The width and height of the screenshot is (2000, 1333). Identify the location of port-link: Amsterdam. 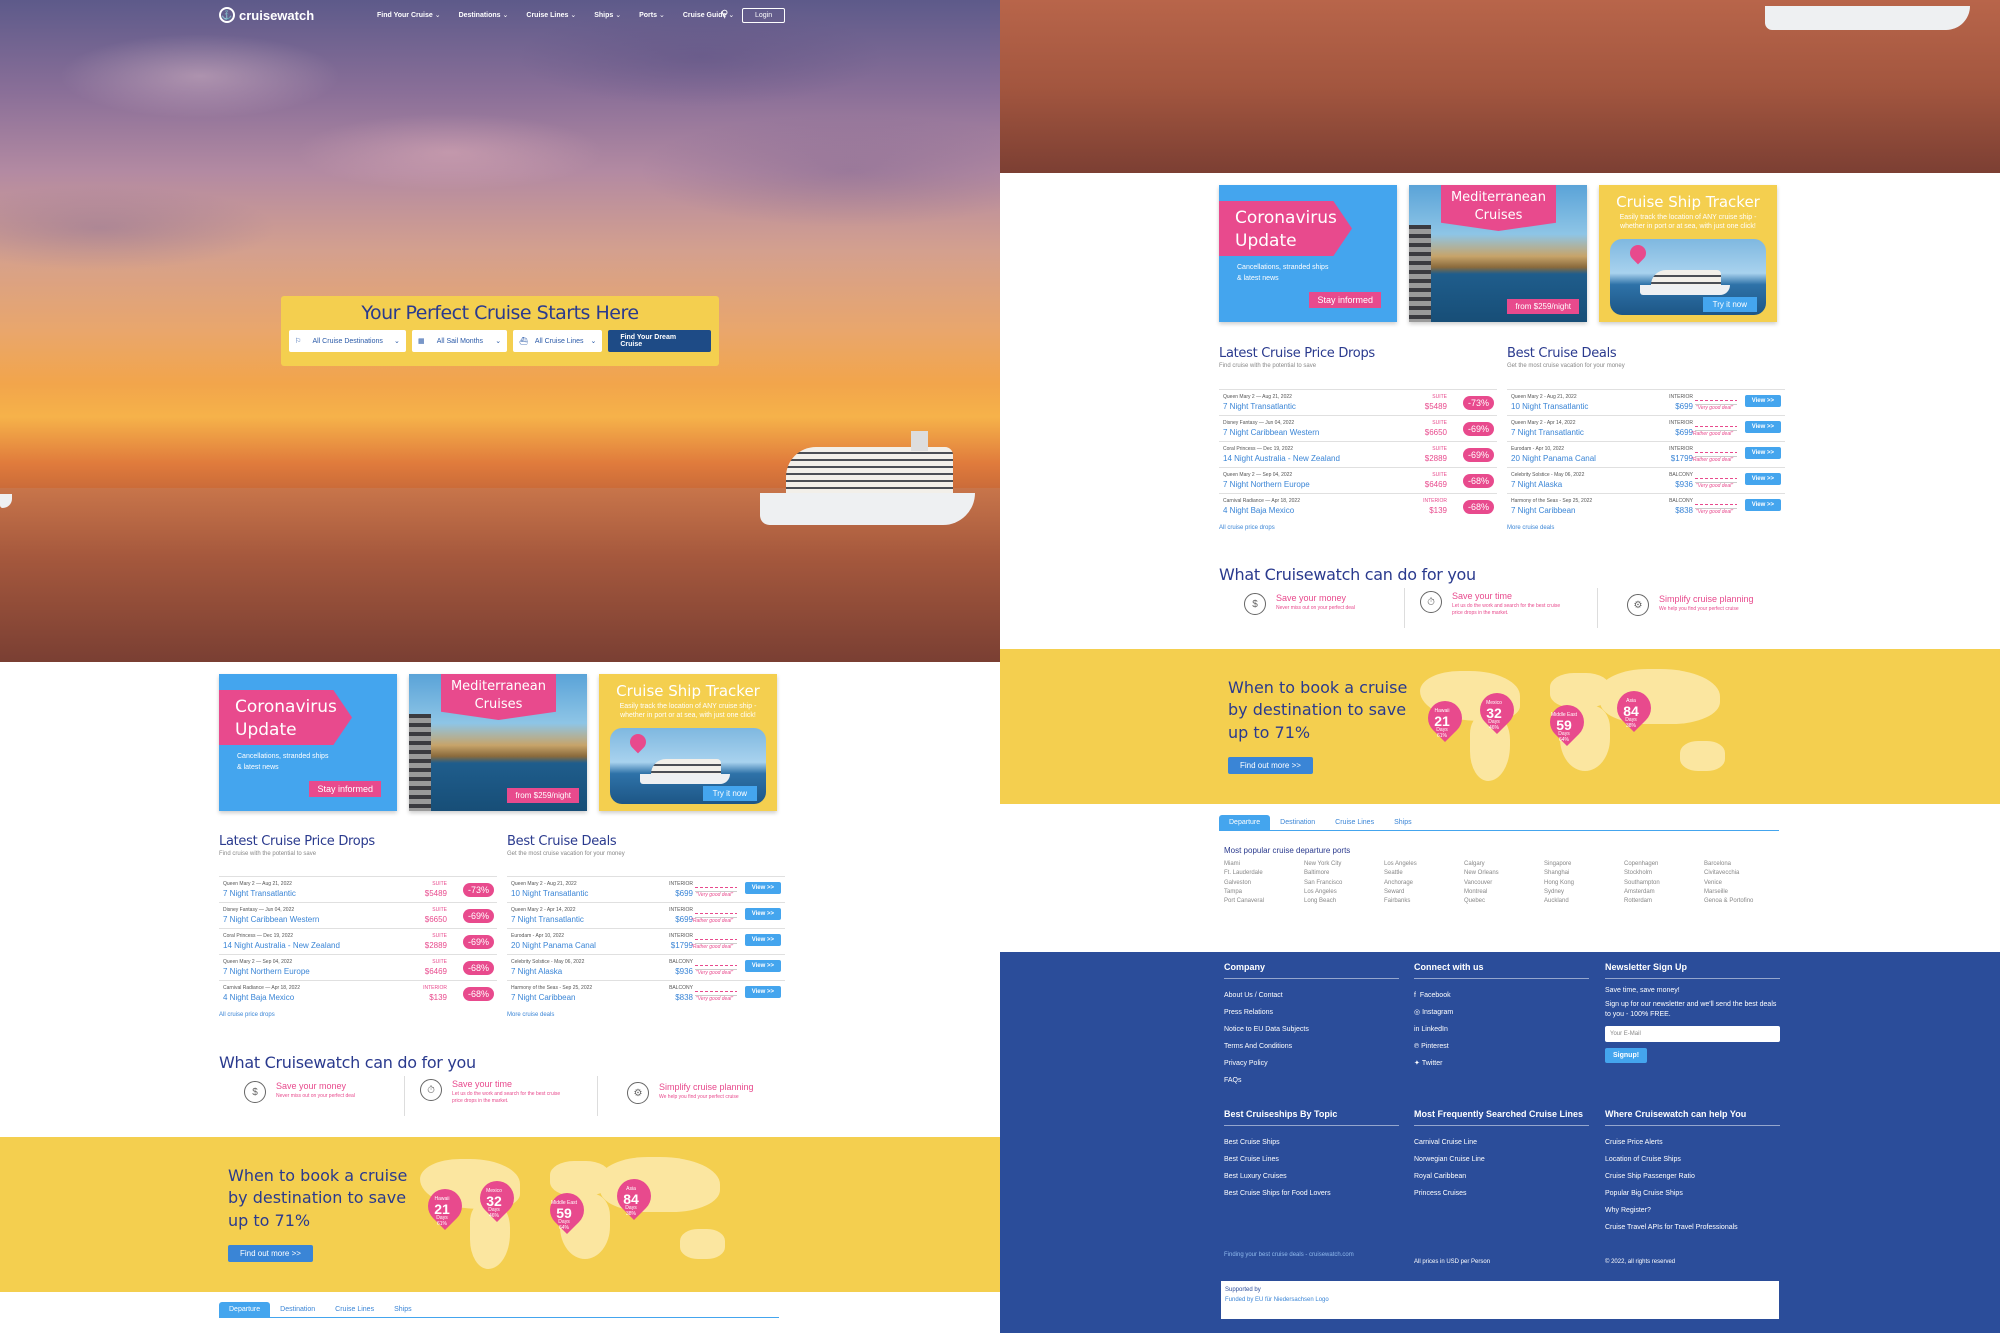
(1664, 892).